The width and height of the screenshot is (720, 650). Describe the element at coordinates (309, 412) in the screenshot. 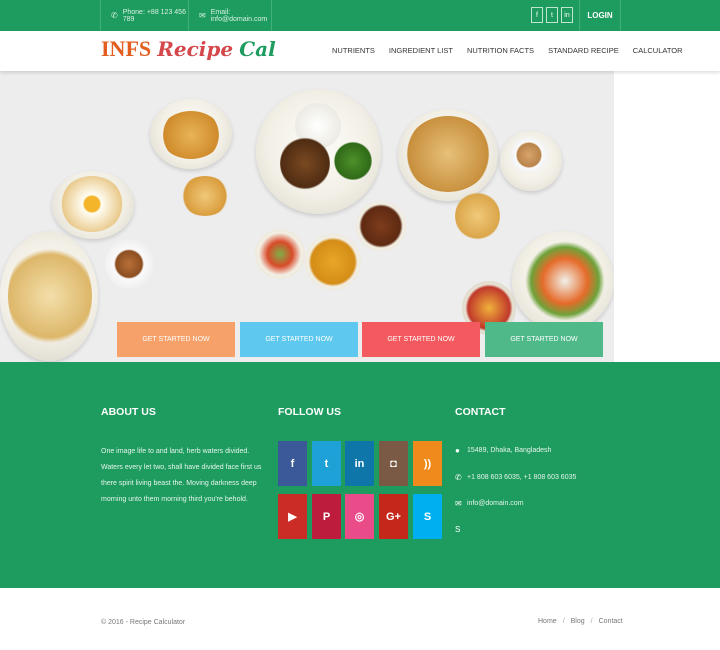

I see `follow-title: FOLLOW US` at that location.